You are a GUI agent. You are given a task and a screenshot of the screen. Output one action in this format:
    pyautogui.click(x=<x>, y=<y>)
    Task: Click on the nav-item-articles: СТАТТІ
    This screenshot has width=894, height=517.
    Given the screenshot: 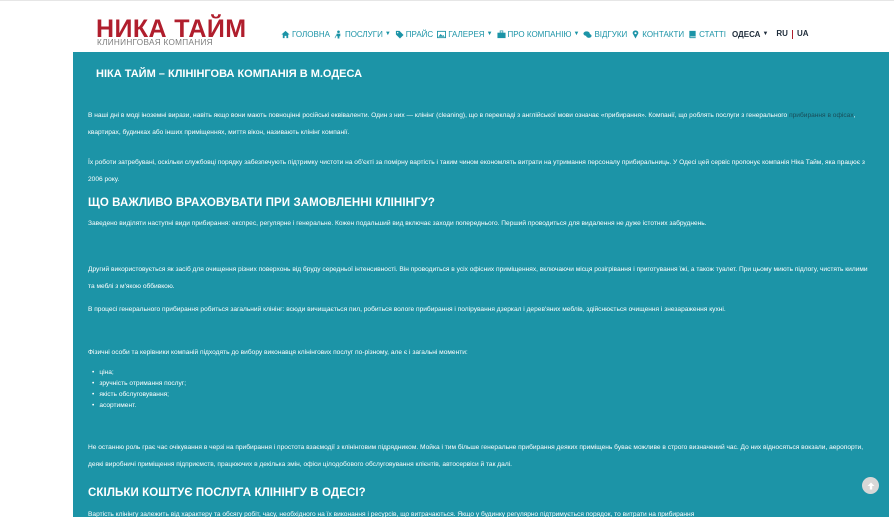 What is the action you would take?
    pyautogui.click(x=707, y=34)
    